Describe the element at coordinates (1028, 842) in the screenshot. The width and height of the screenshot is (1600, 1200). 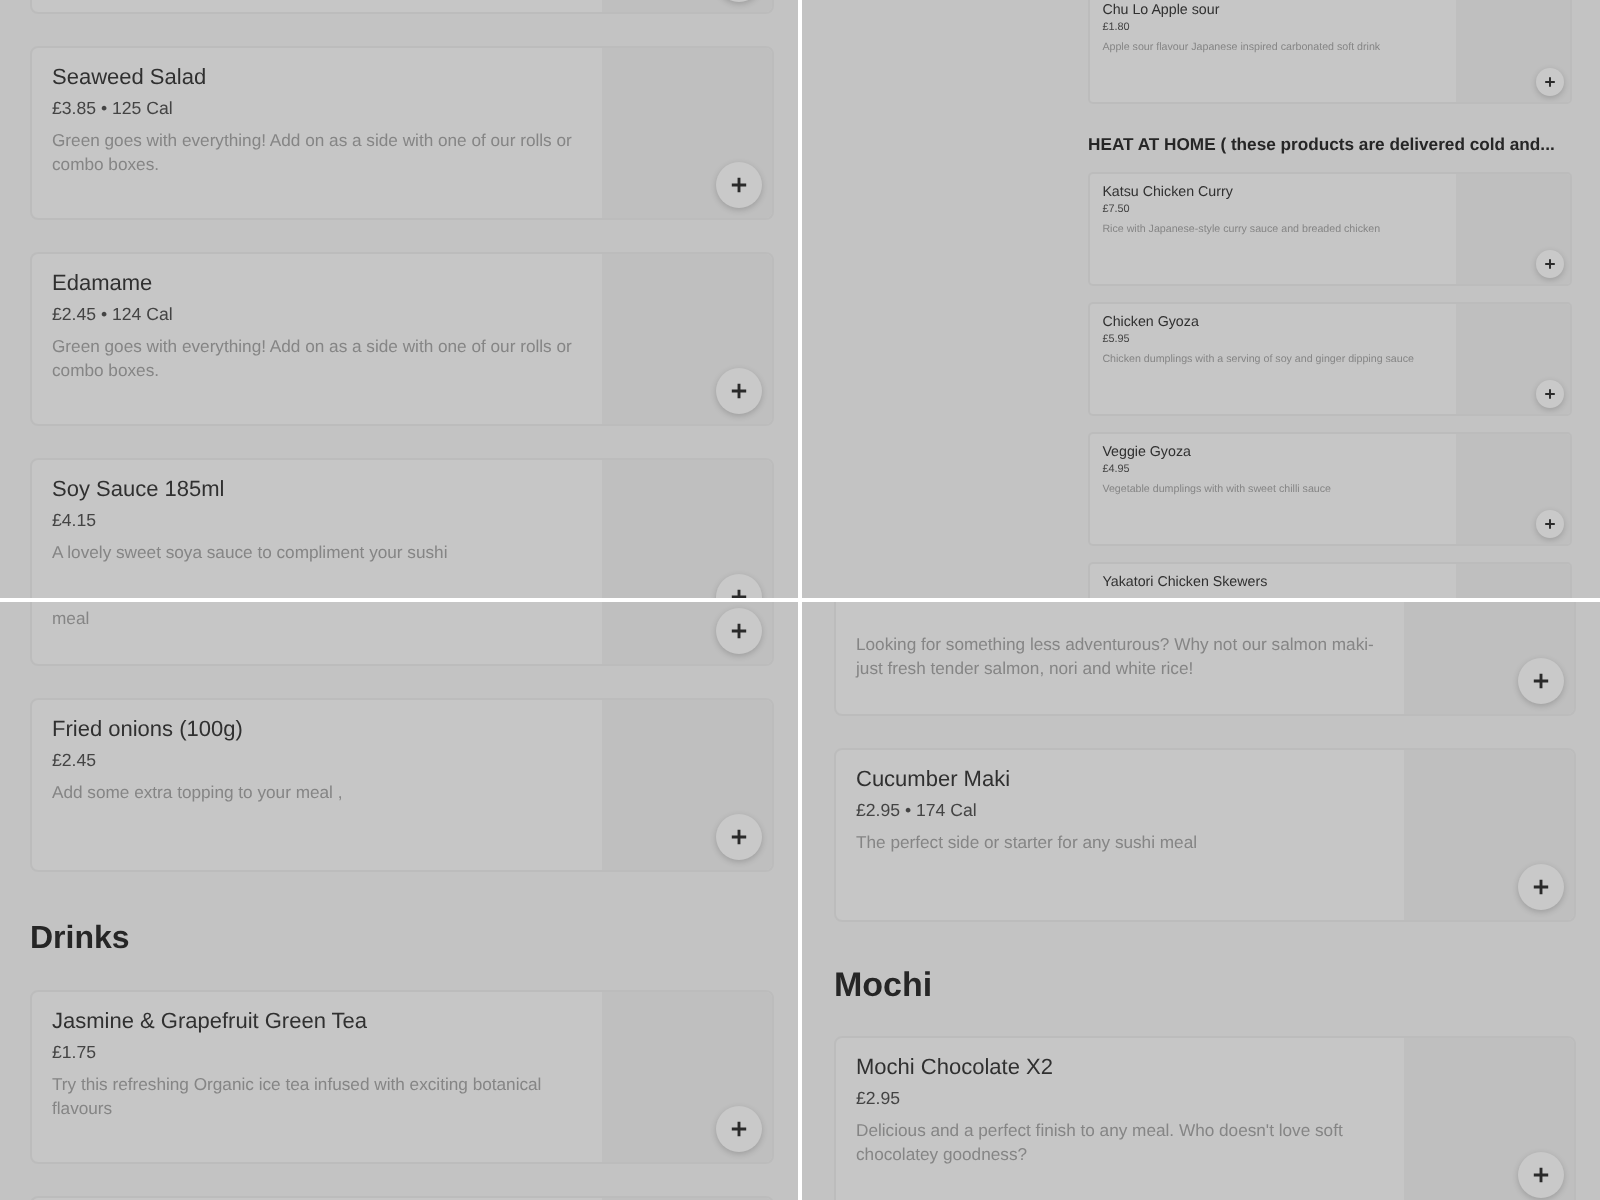
I see `item-description: The perfect side or starter for any sushi meal` at that location.